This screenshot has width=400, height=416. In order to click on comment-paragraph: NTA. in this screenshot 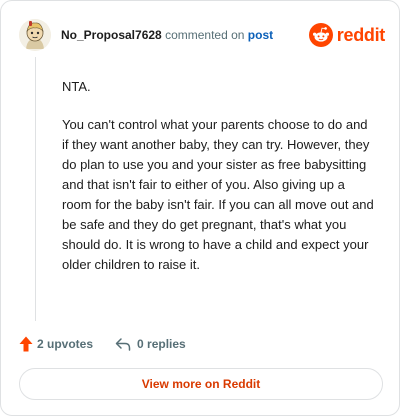, I will do `click(76, 86)`.